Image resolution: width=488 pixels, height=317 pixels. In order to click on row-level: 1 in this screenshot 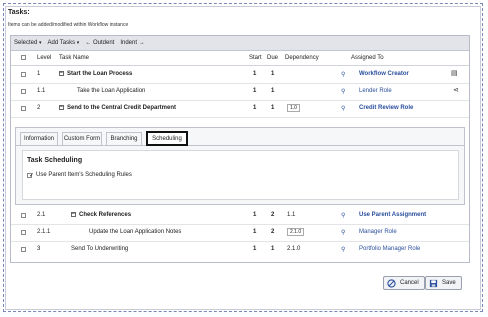, I will do `click(39, 74)`.